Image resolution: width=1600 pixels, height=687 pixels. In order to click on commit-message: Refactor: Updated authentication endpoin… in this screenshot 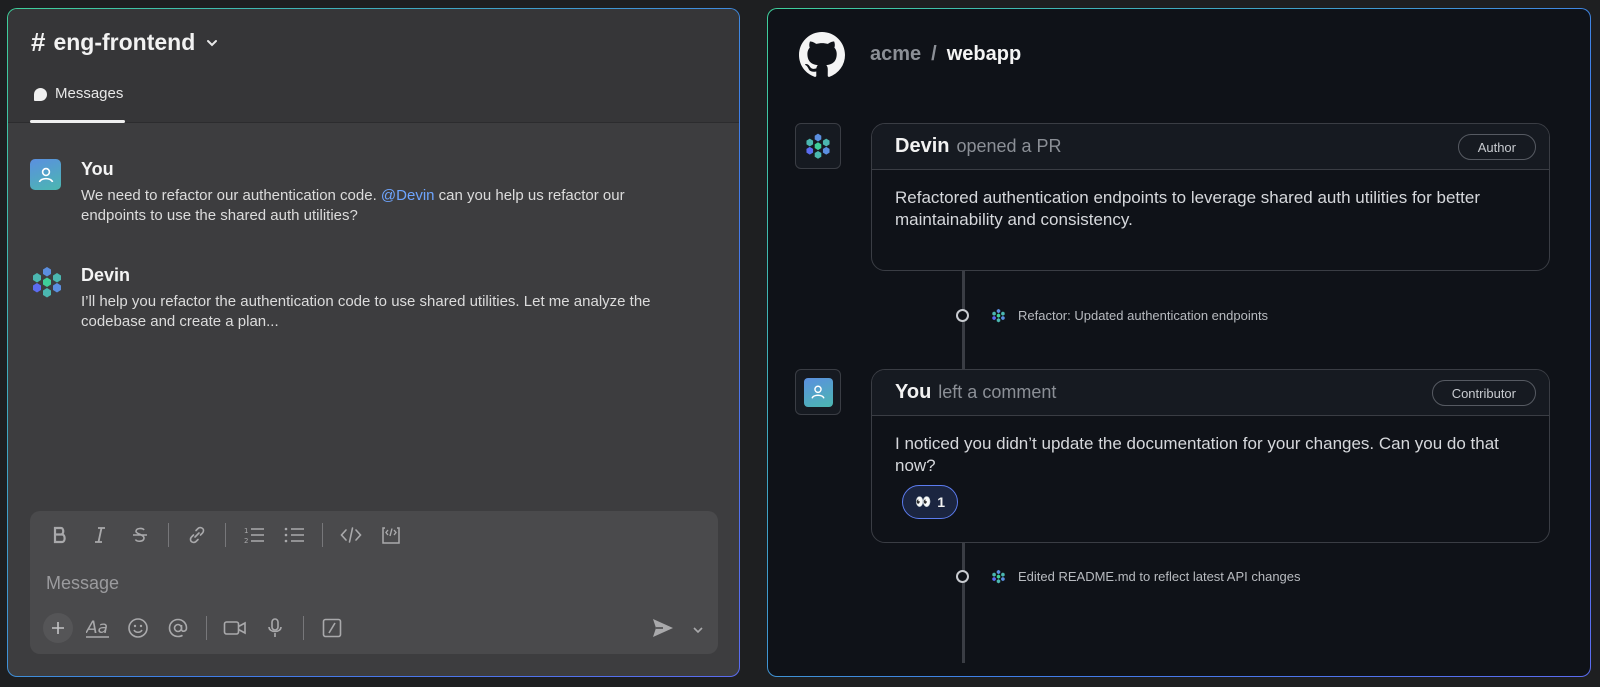, I will do `click(1143, 315)`.